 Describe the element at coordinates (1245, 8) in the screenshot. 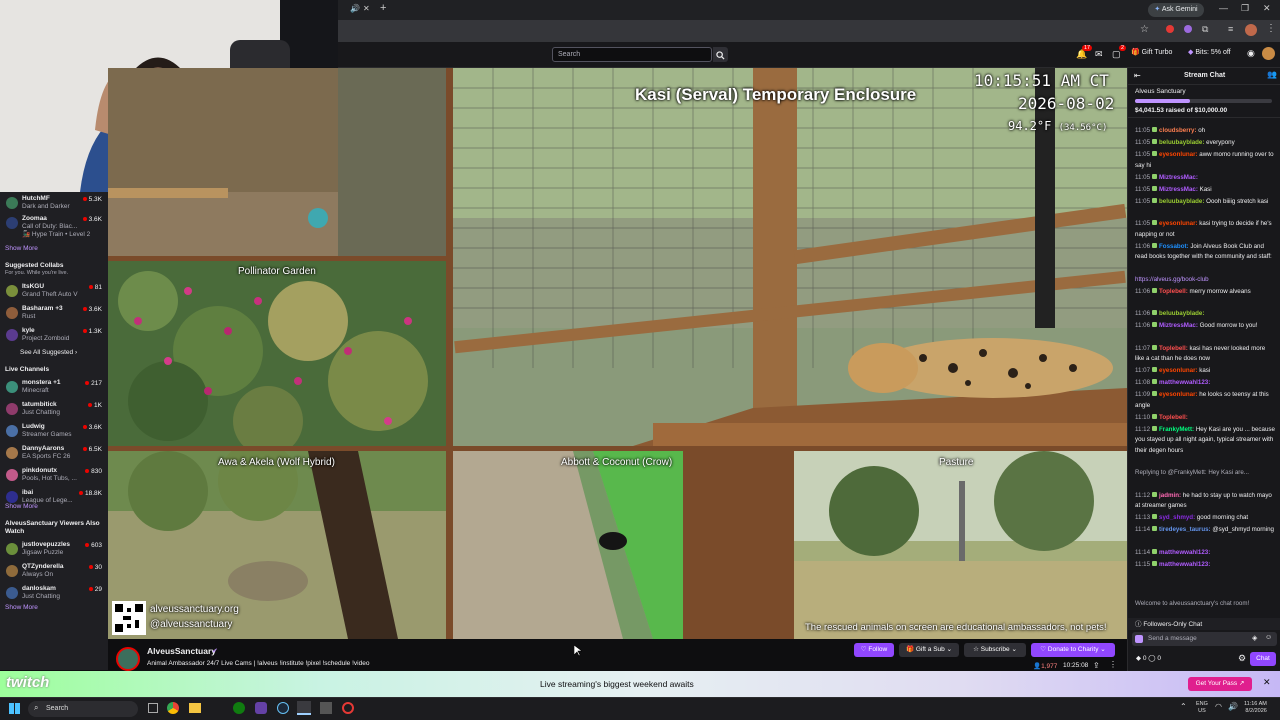

I see `maximize-icon: ❐` at that location.